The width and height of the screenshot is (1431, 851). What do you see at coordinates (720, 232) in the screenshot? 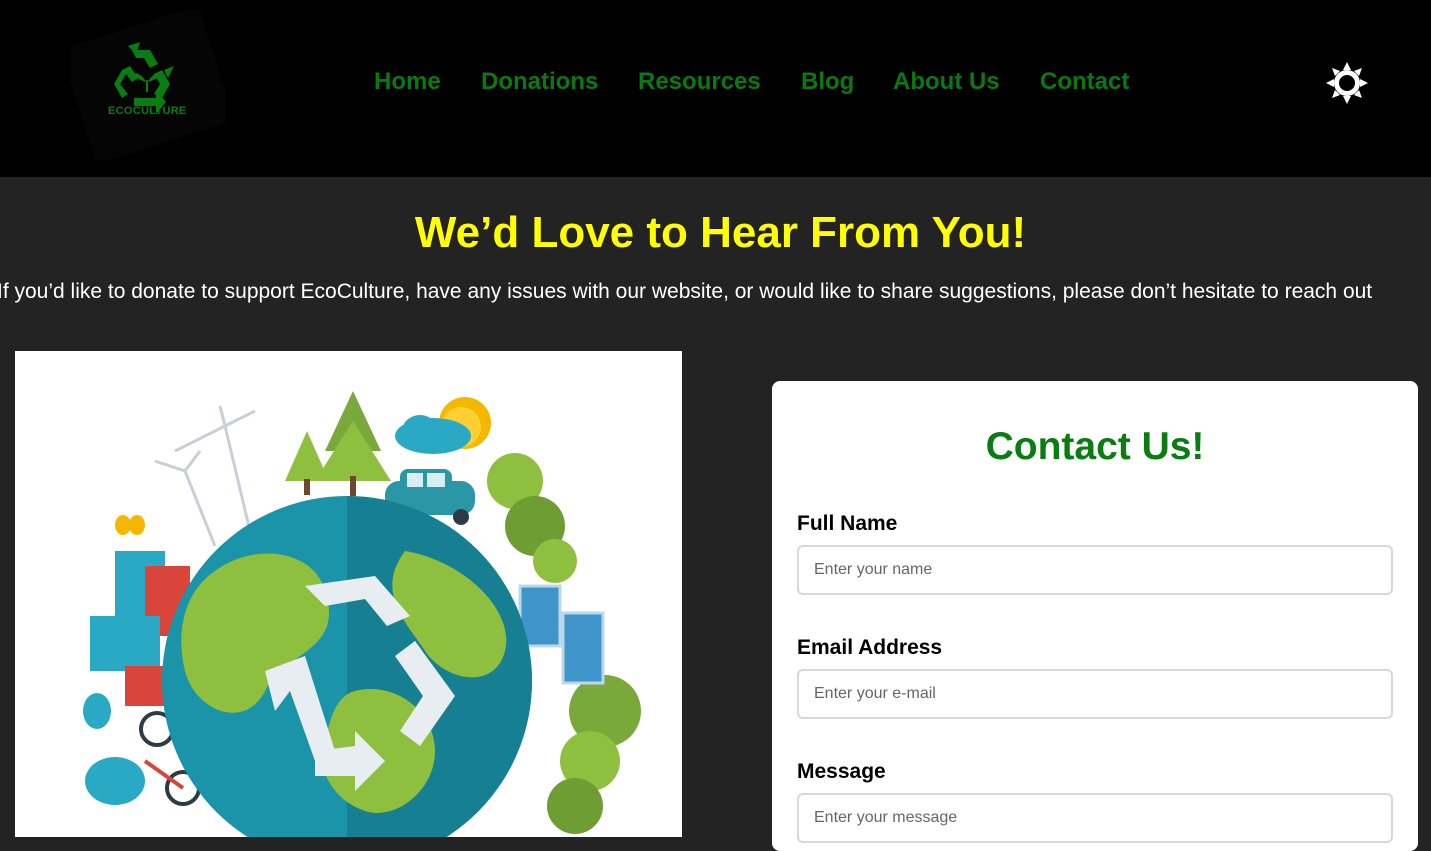
I see `hero-title: We’d Love to Hear From You!` at bounding box center [720, 232].